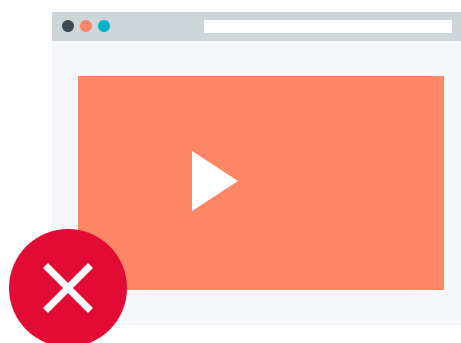 This screenshot has height=343, width=461. I want to click on close-x-icon, so click(68, 288).